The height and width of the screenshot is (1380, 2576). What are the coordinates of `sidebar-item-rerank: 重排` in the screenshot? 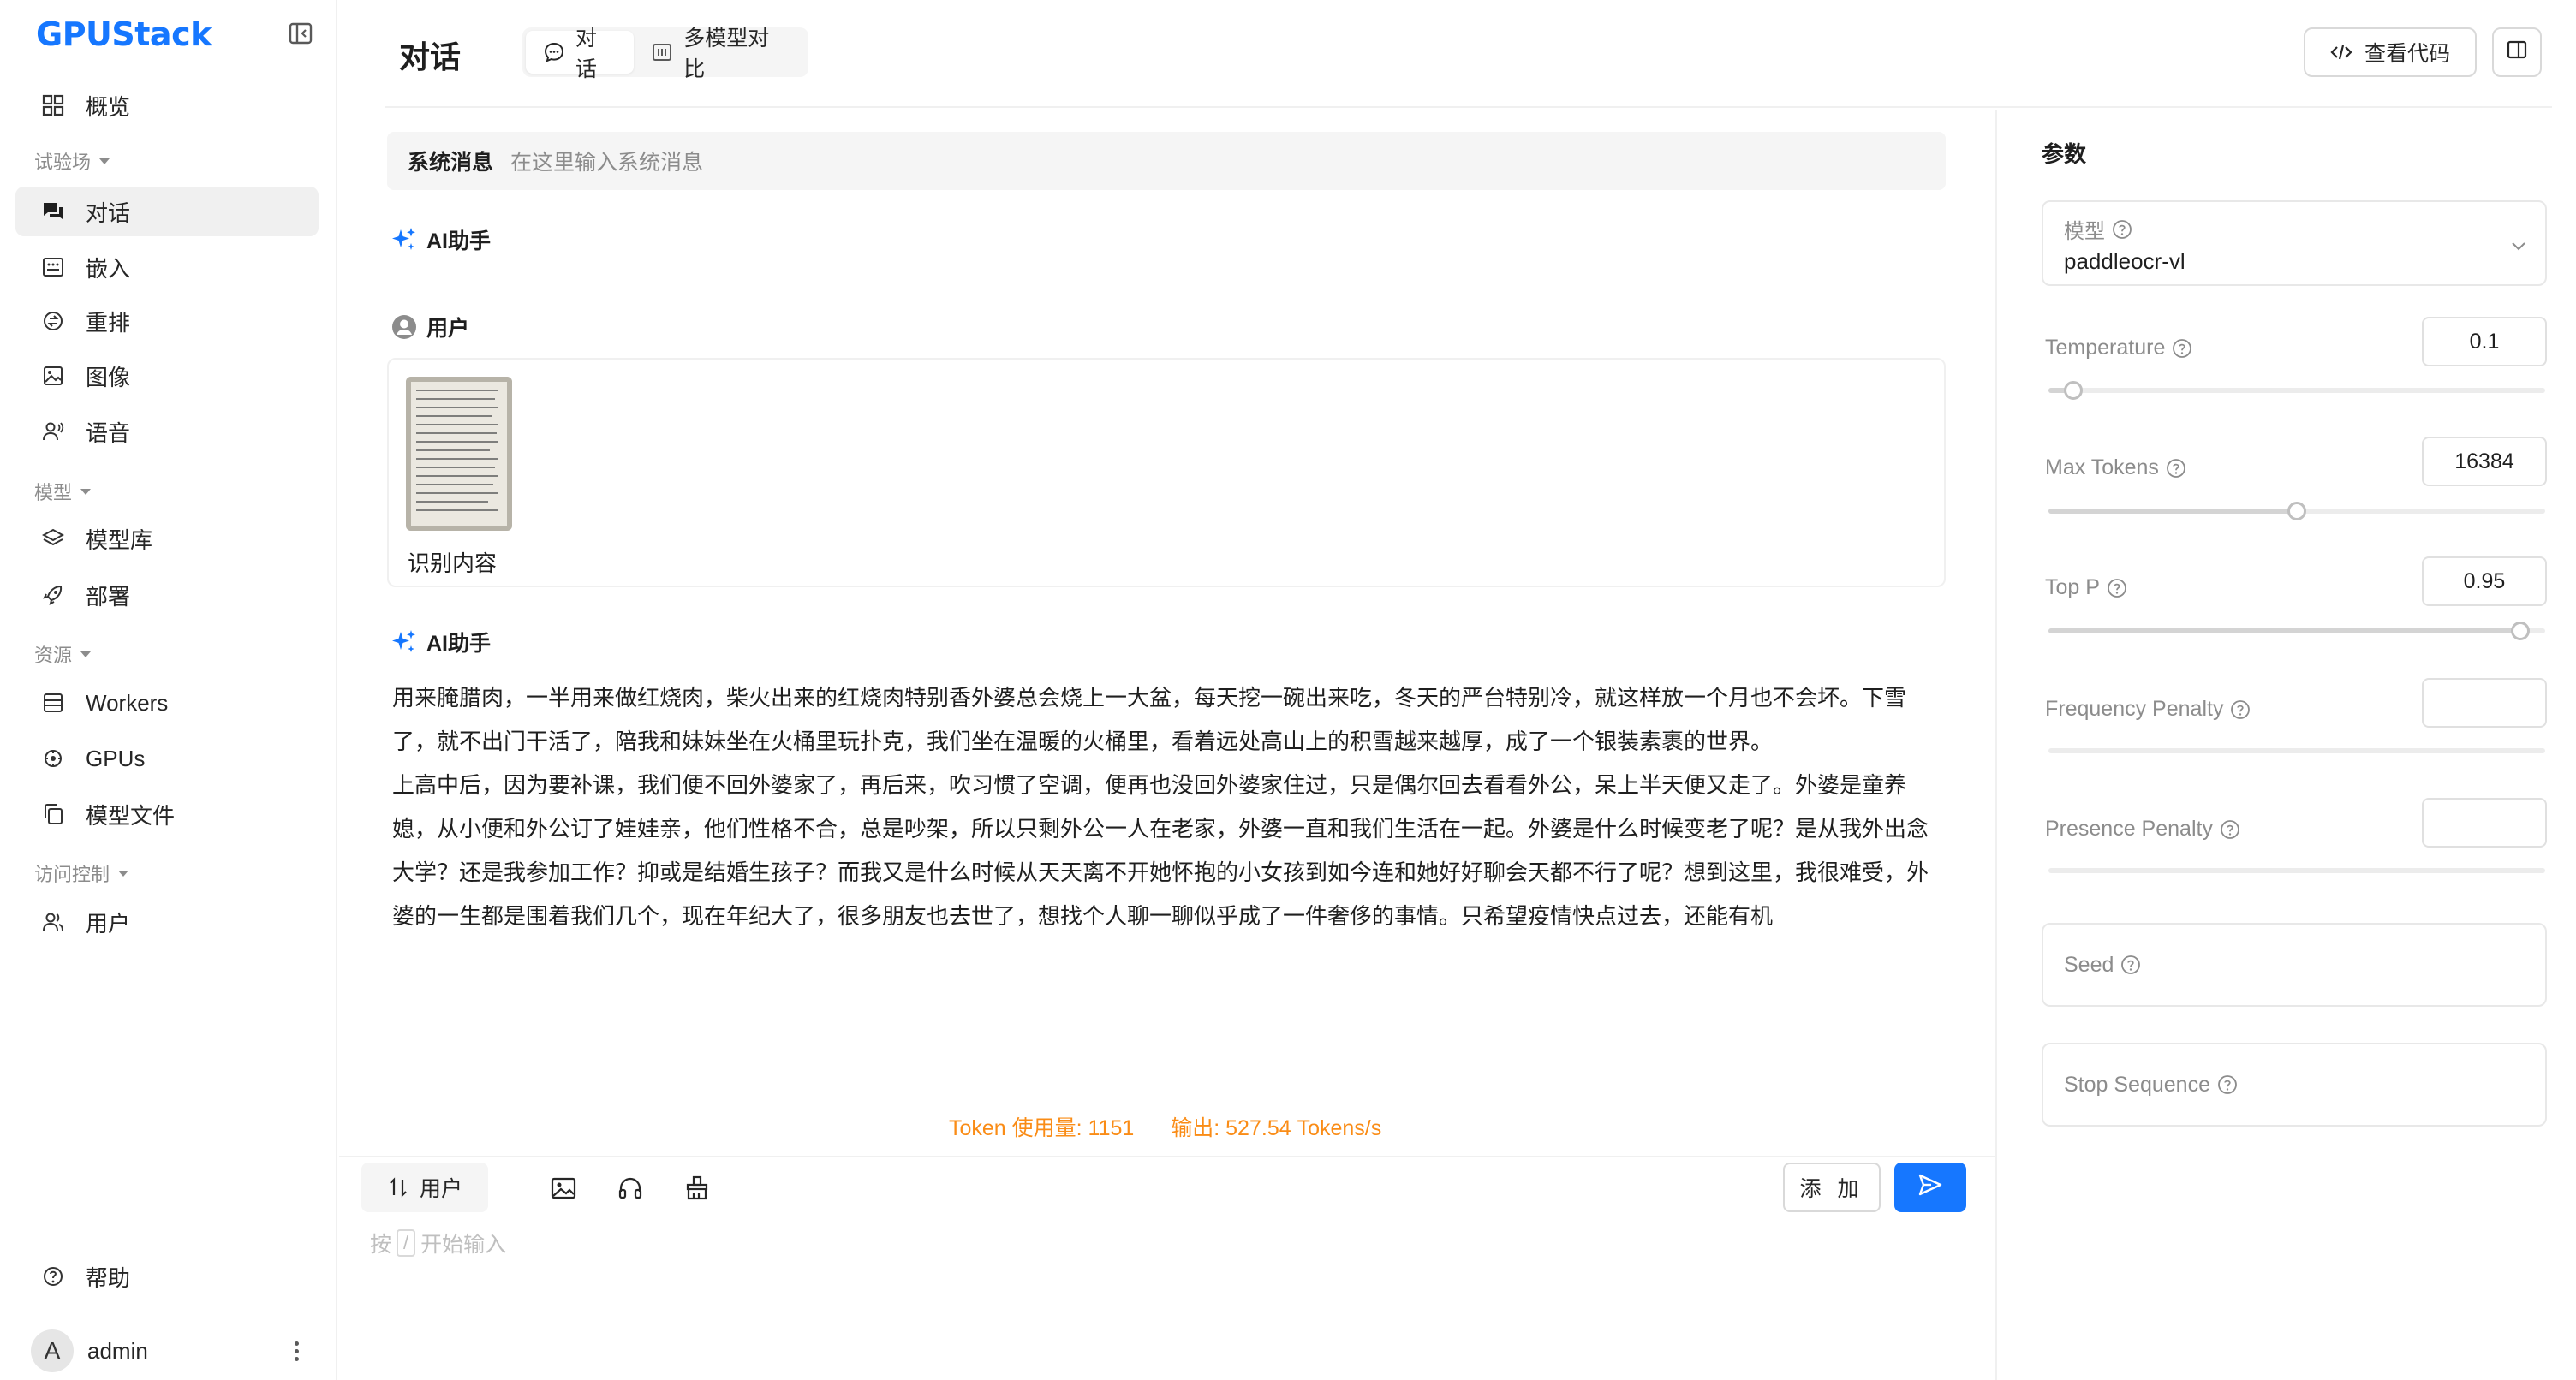 It's located at (167, 321).